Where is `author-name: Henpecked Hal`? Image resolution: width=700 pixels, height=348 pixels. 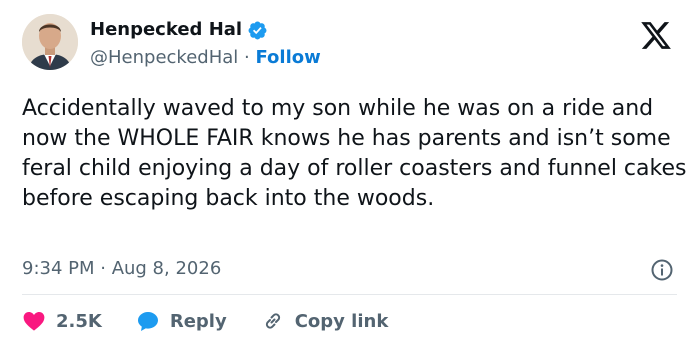 author-name: Henpecked Hal is located at coordinates (166, 30).